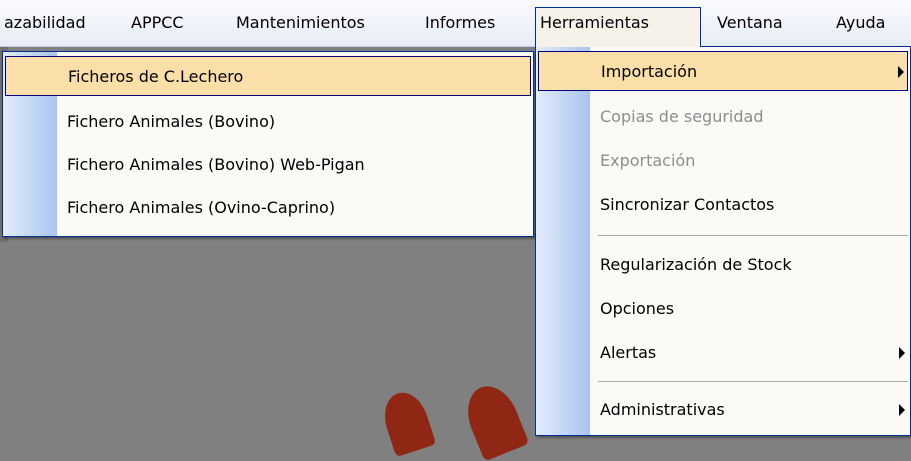 This screenshot has height=461, width=911. I want to click on menu-item-label: Copias de seguridad, so click(682, 116).